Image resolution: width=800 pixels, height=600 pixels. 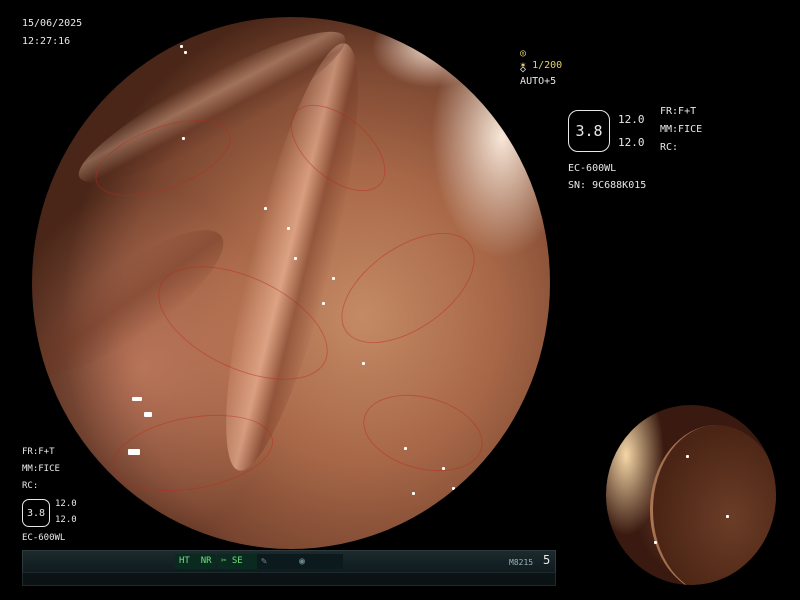 I want to click on scissors-icon: ✂, so click(x=224, y=561).